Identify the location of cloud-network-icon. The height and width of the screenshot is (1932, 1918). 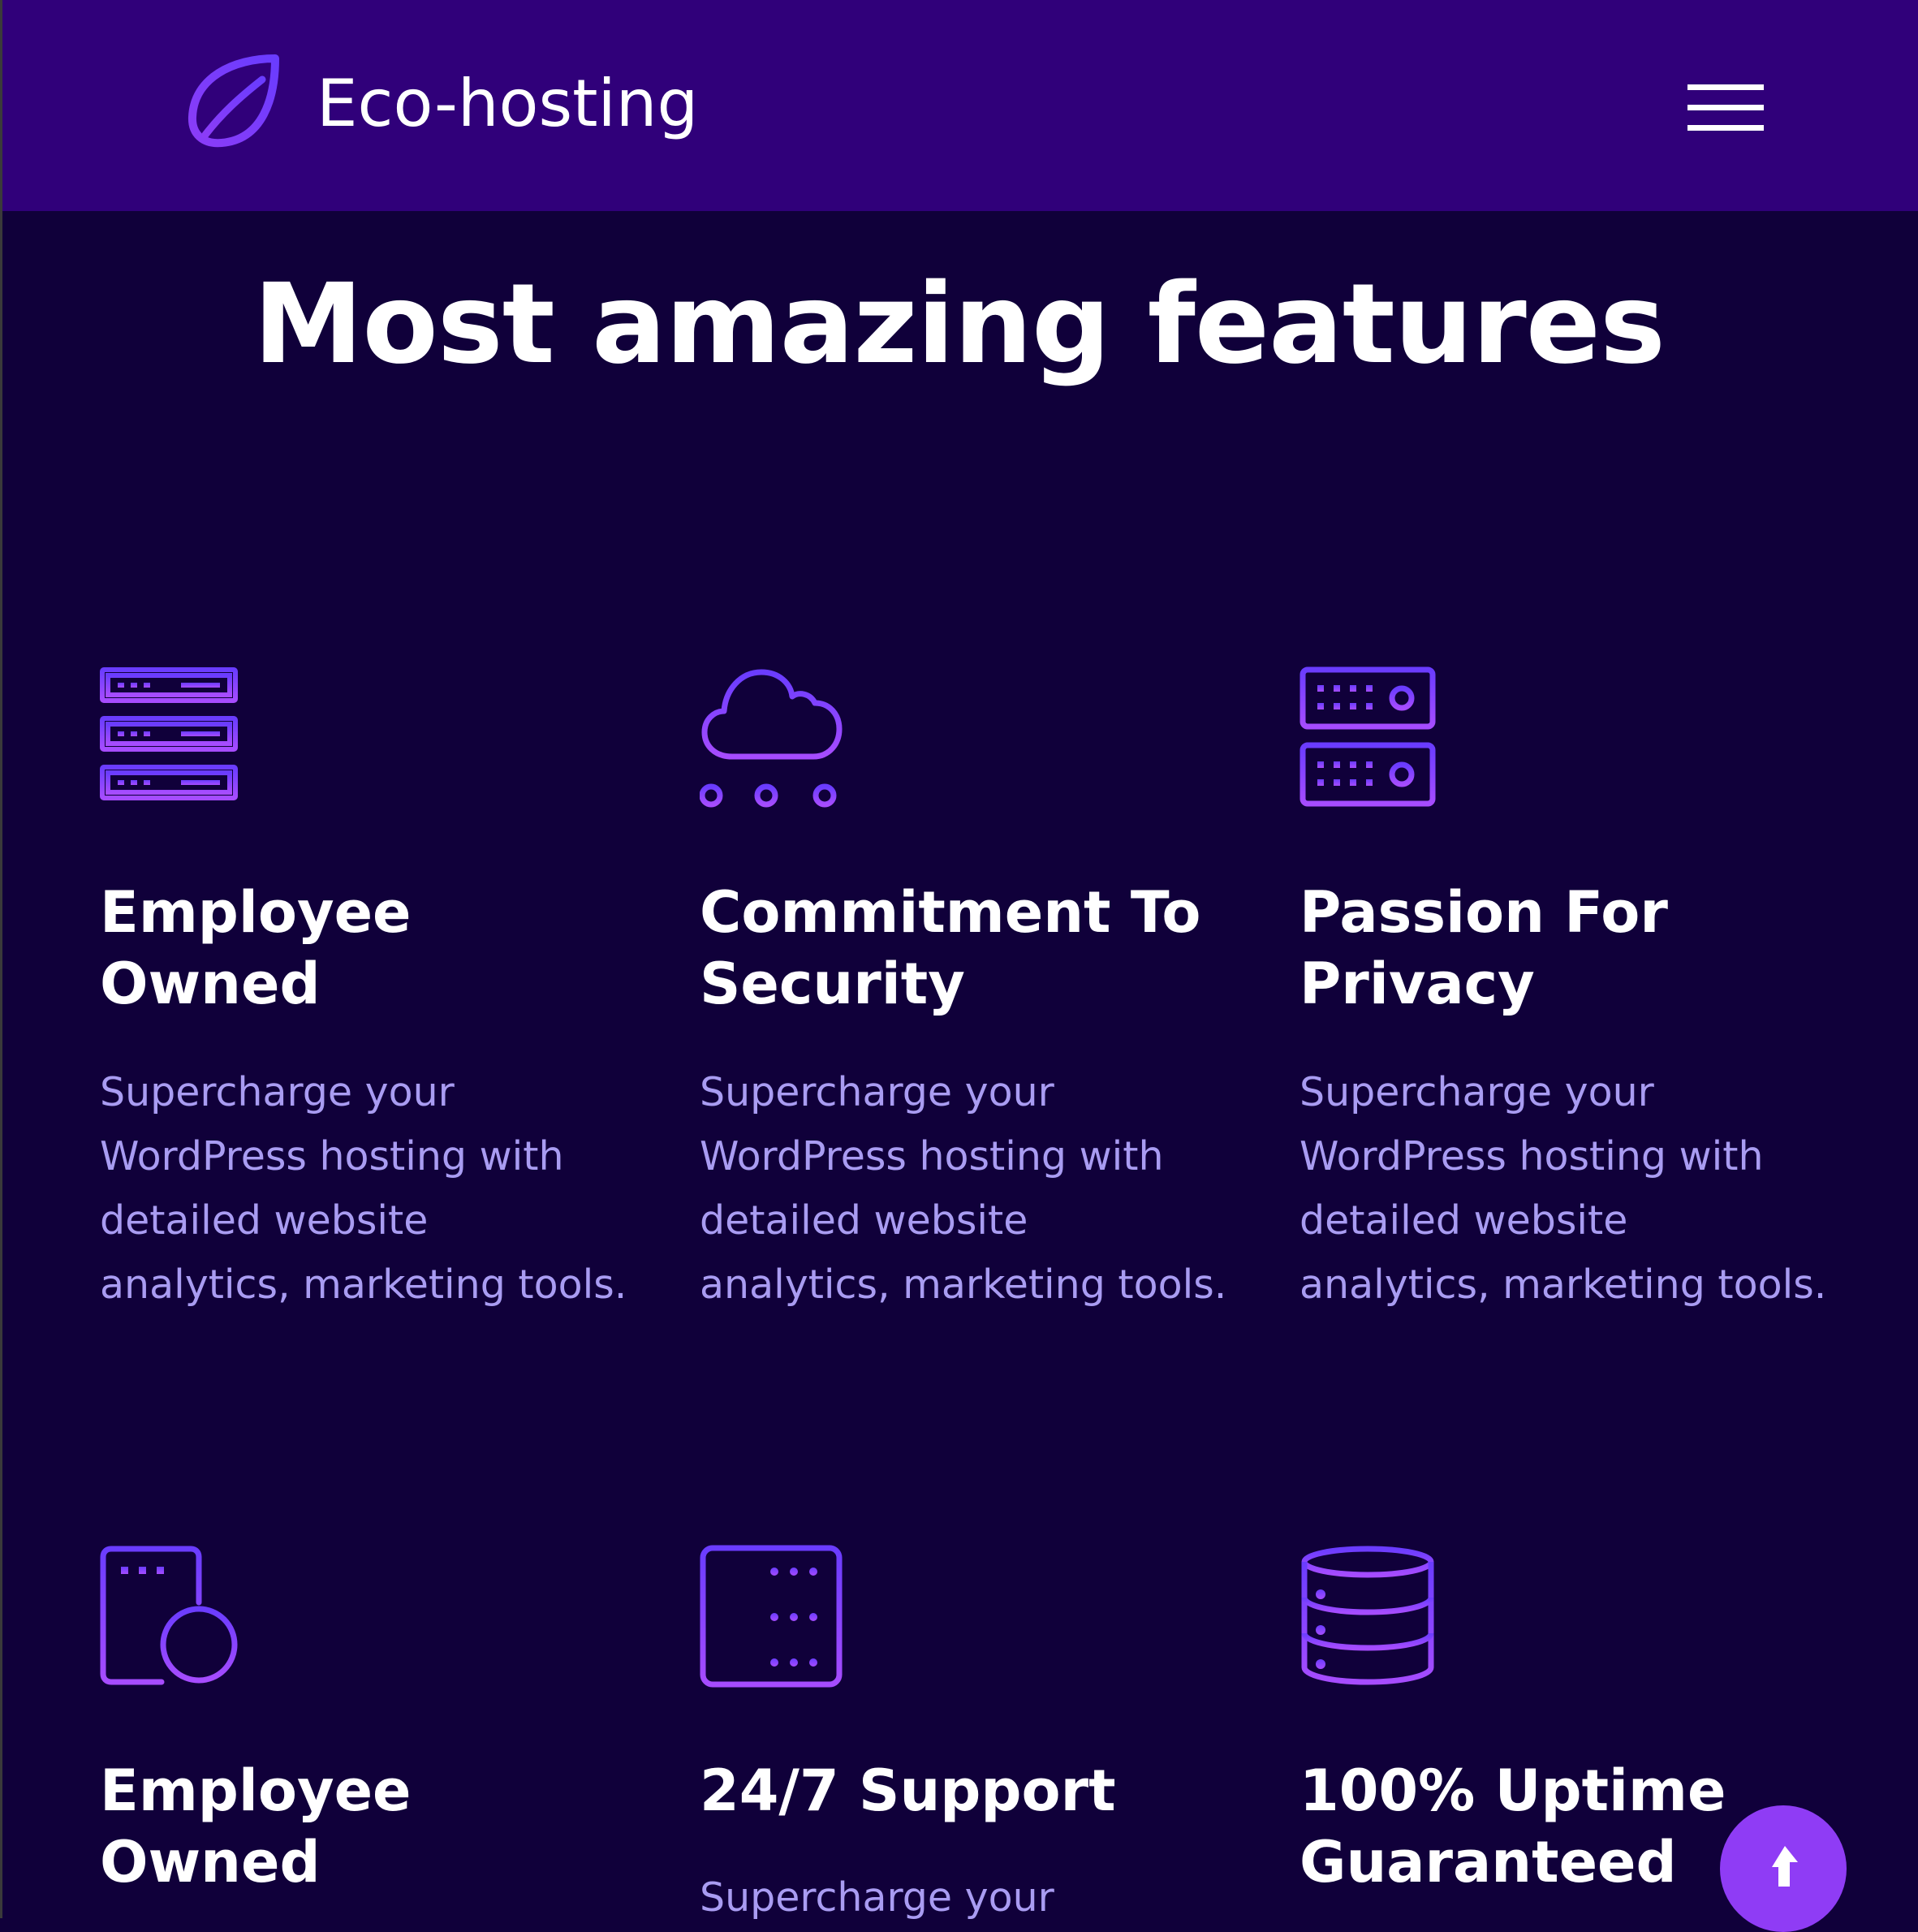
(771, 738).